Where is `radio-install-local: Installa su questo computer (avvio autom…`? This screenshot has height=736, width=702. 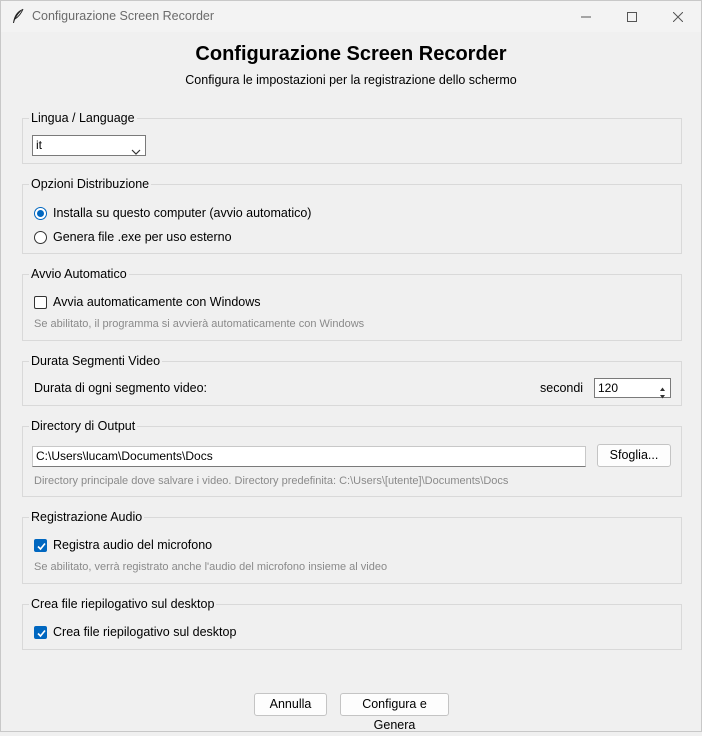
radio-install-local: Installa su questo computer (avvio autom… is located at coordinates (172, 213).